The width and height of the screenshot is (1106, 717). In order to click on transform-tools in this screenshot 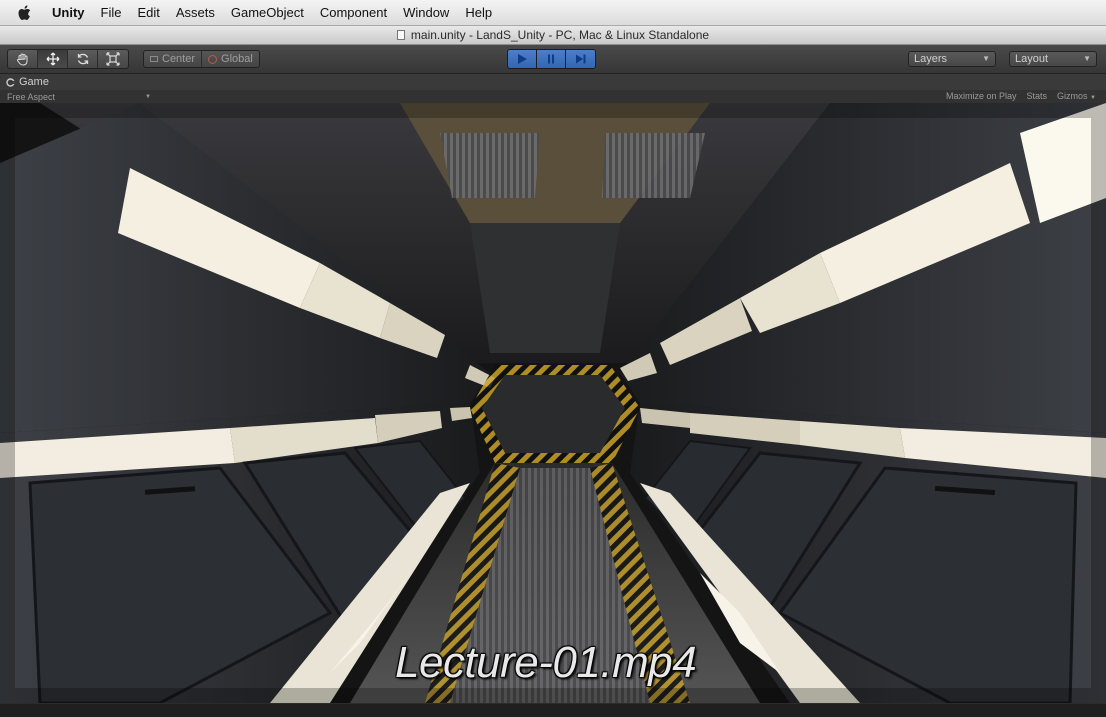, I will do `click(68, 59)`.